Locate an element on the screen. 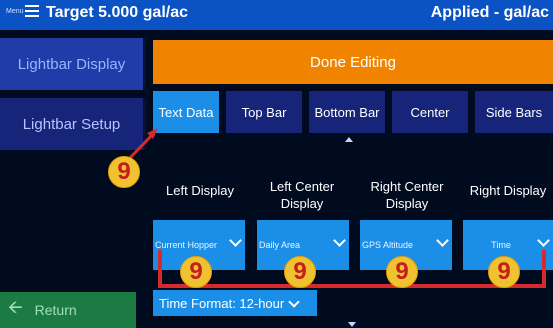 This screenshot has width=553, height=328. label-line2: Right Display is located at coordinates (508, 190).